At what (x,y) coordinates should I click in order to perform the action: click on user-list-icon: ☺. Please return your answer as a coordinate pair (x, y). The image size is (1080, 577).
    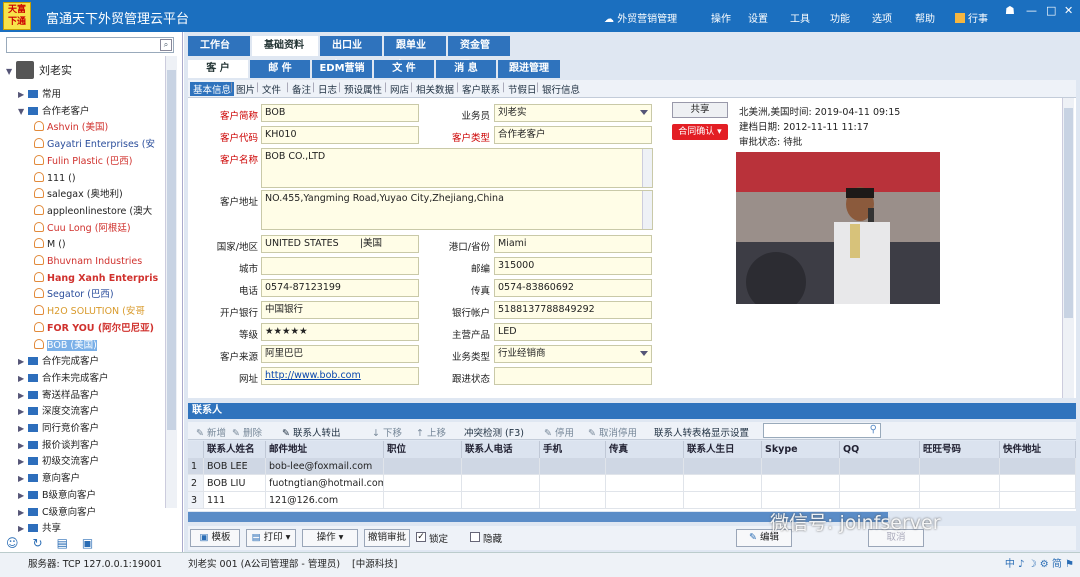
    Looking at the image, I should click on (19, 543).